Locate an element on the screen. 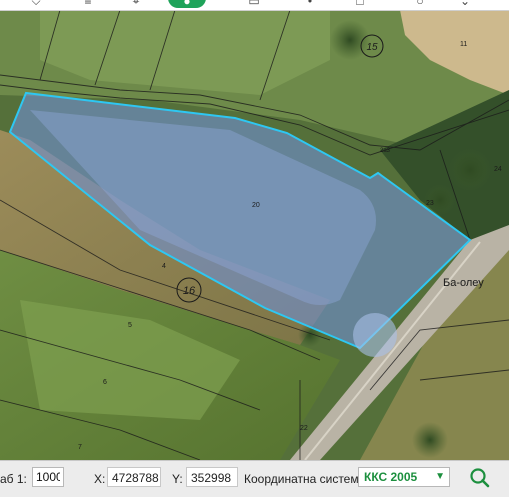 The width and height of the screenshot is (509, 497). search-icon is located at coordinates (480, 478).